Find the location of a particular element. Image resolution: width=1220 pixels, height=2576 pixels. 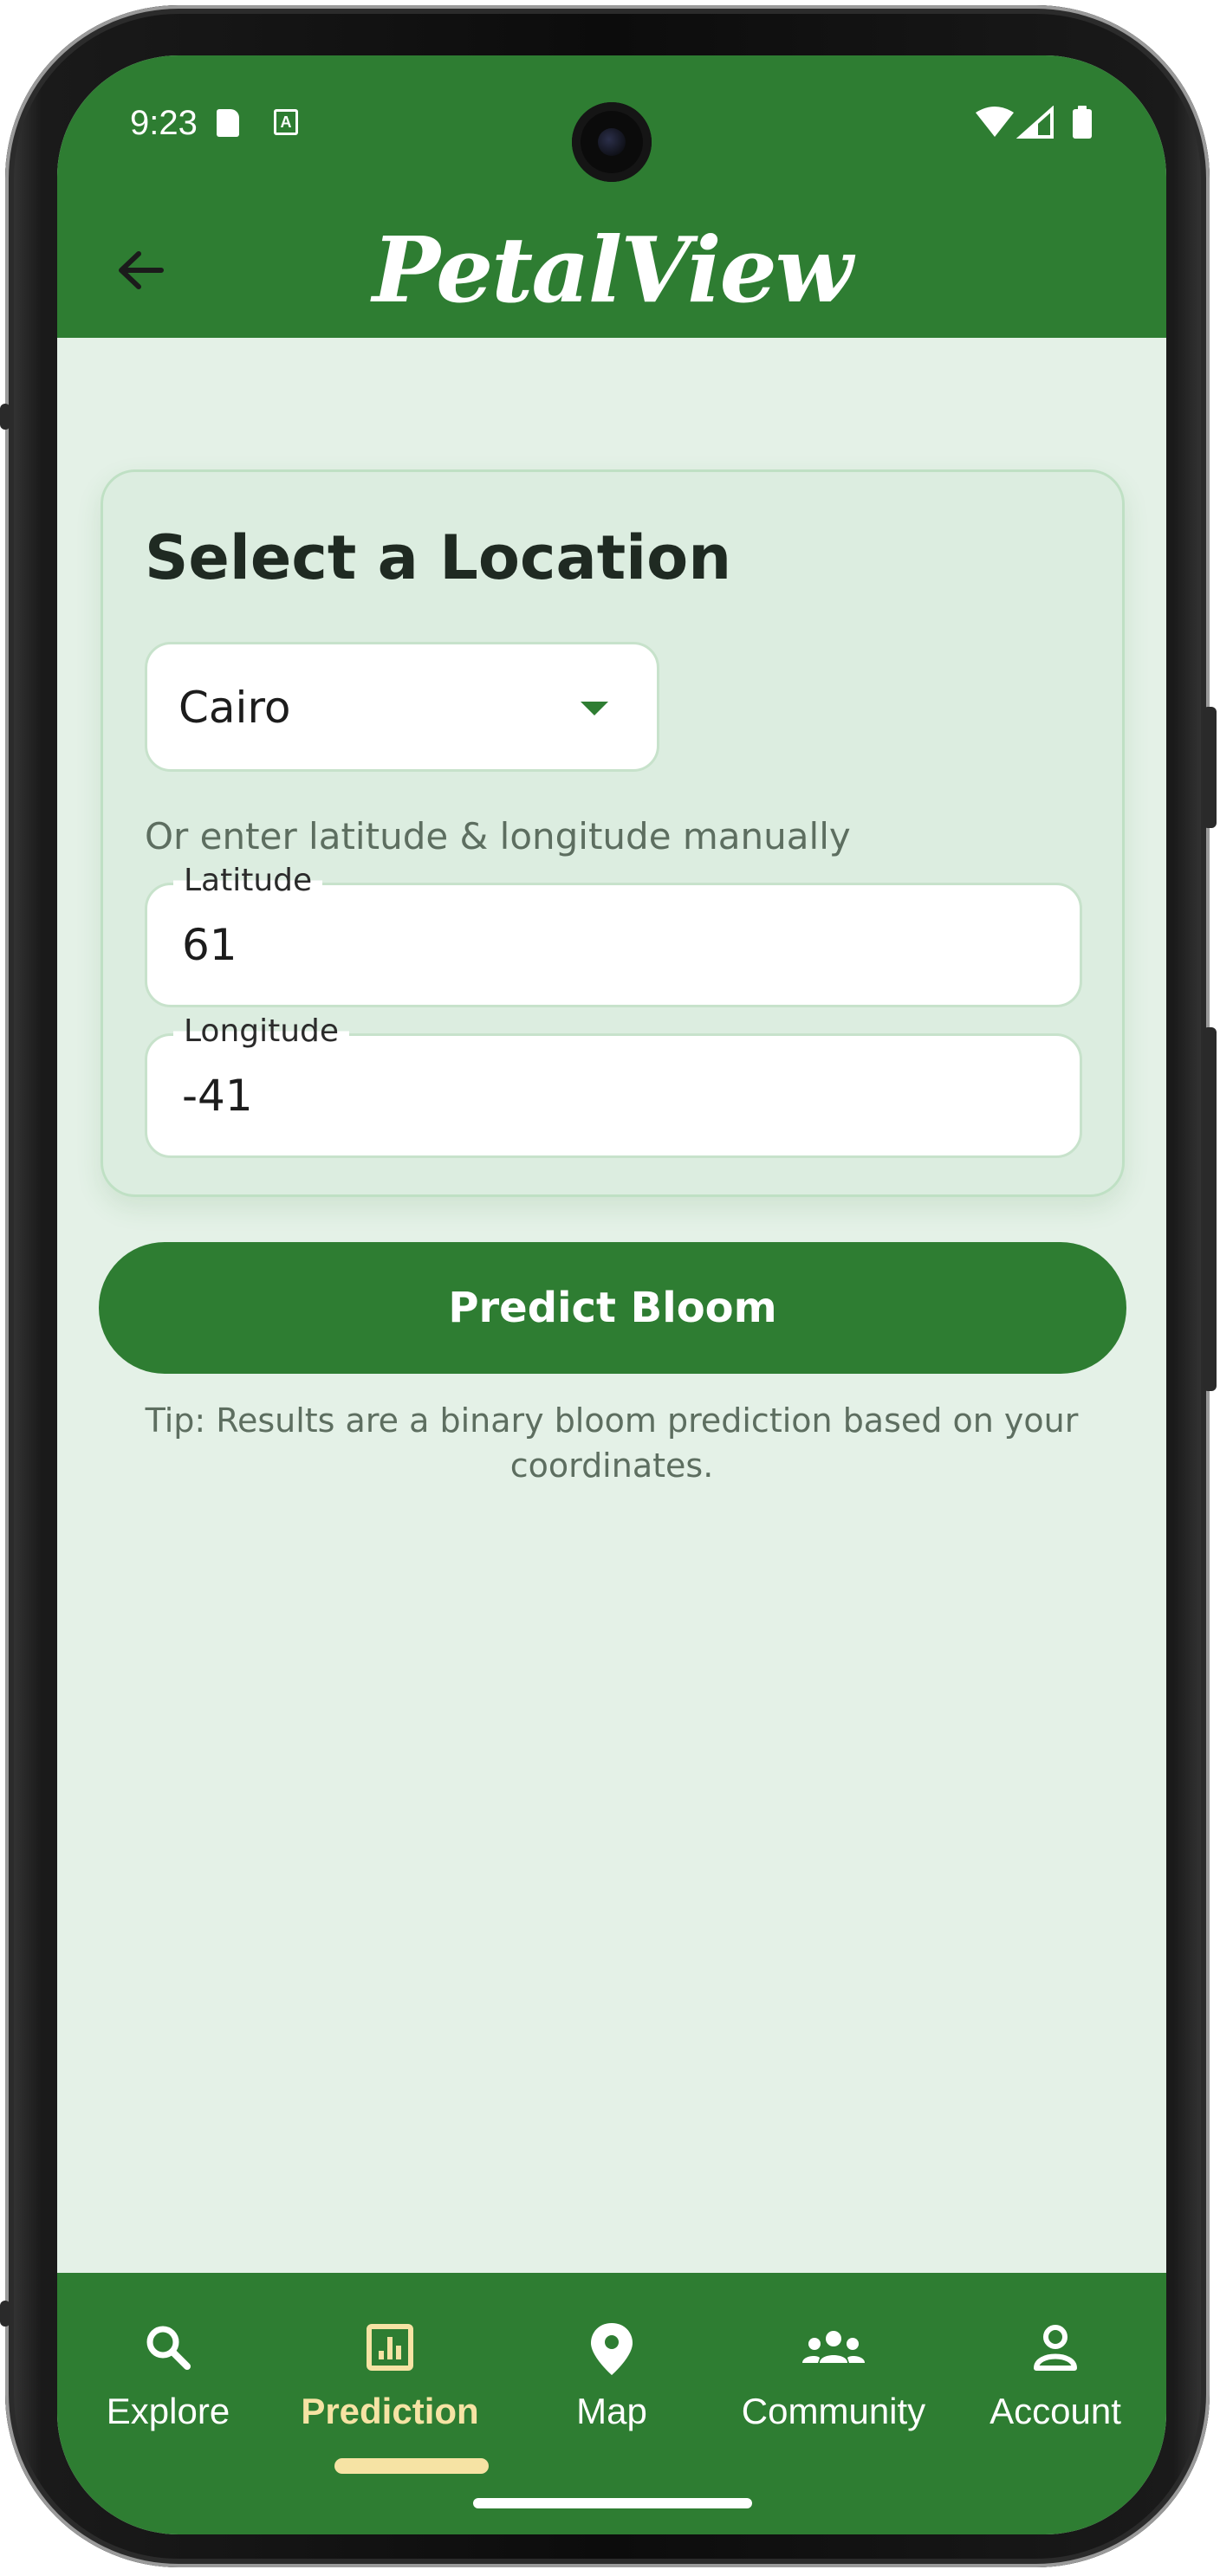

nav-item-map: Map is located at coordinates (612, 2377).